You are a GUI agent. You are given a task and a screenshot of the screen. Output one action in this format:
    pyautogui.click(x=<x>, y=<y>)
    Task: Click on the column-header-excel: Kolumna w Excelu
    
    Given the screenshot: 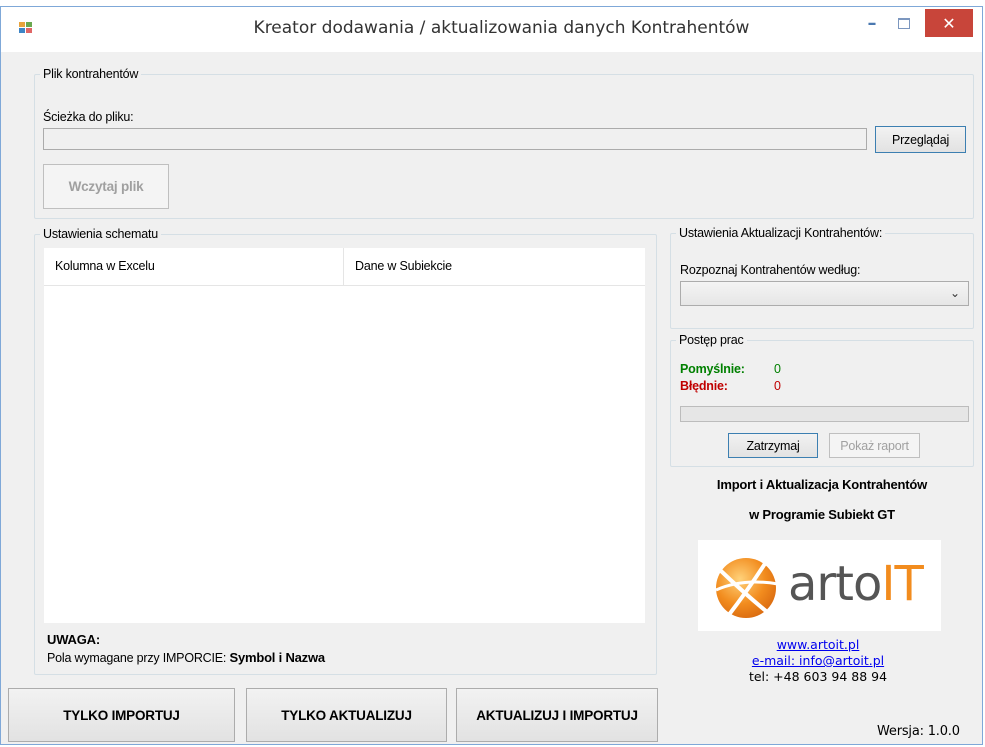 What is the action you would take?
    pyautogui.click(x=105, y=266)
    